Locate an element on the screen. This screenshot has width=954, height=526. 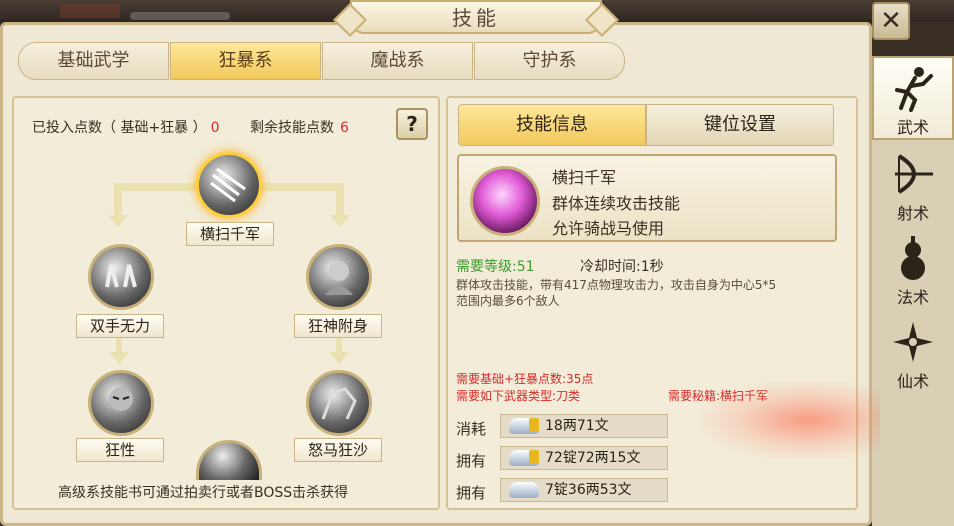
sidebar-item-label: 武术 is located at coordinates (912, 127).